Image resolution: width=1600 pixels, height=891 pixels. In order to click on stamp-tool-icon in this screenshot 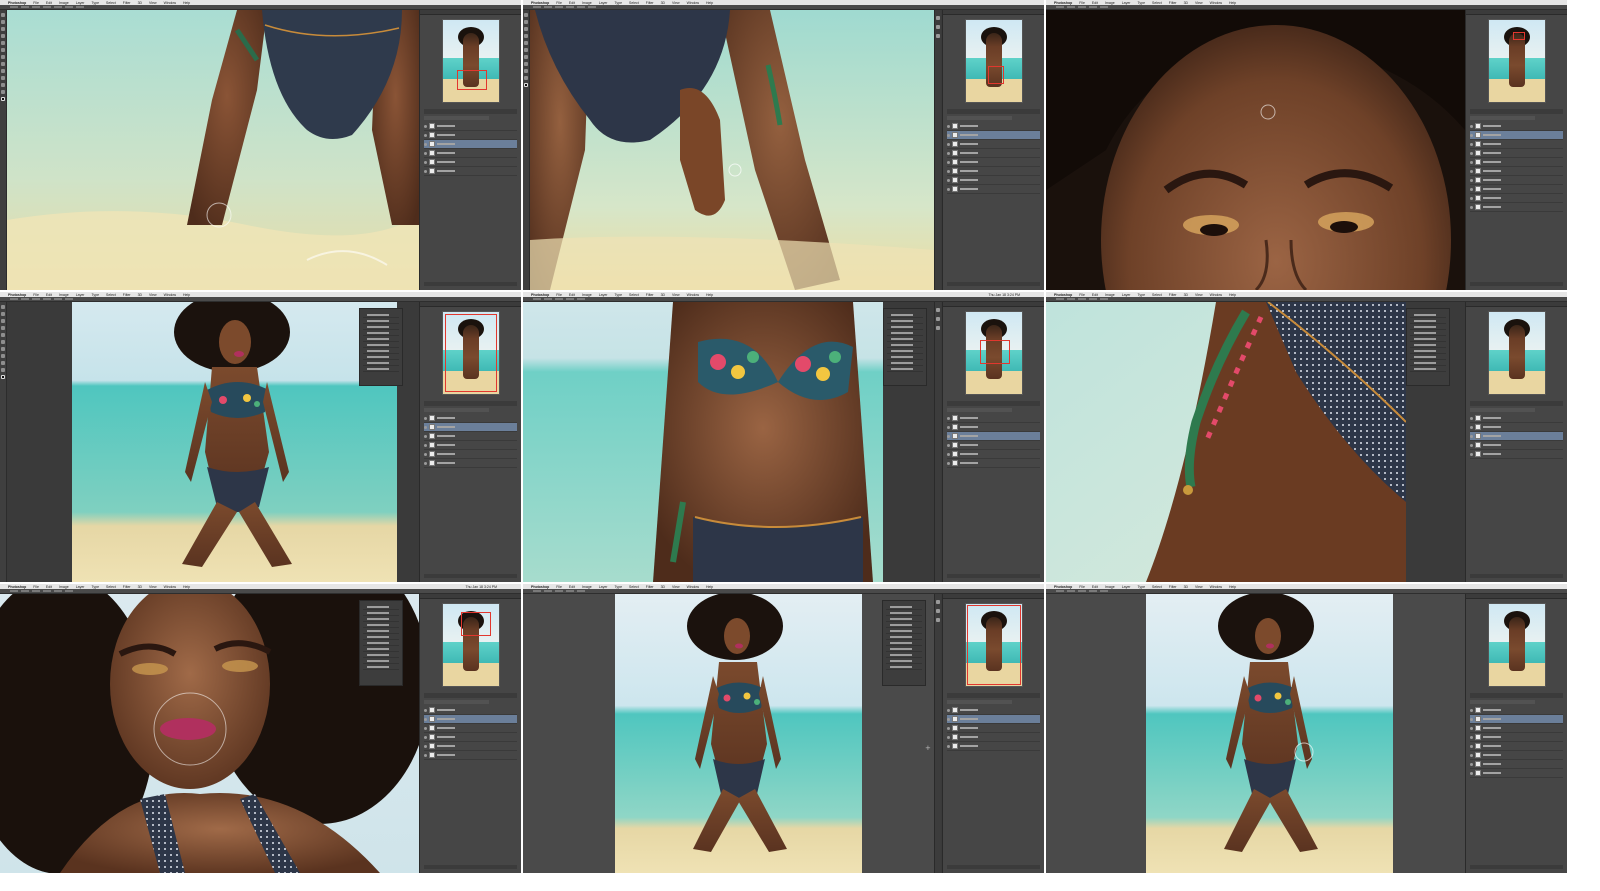, I will do `click(3, 342)`.